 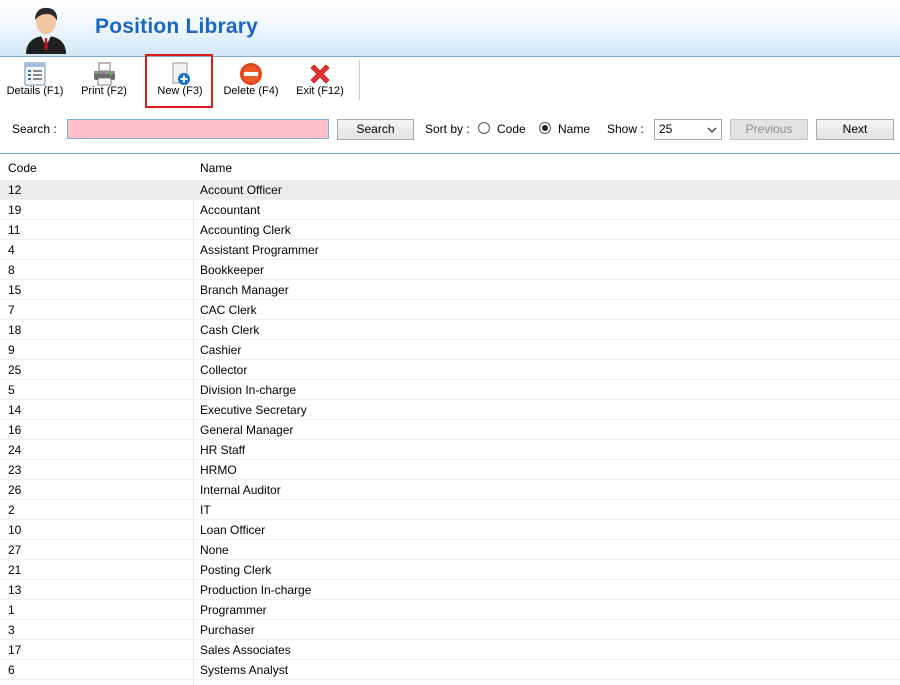 I want to click on table-row: 18 Cash Clerk, so click(x=450, y=330).